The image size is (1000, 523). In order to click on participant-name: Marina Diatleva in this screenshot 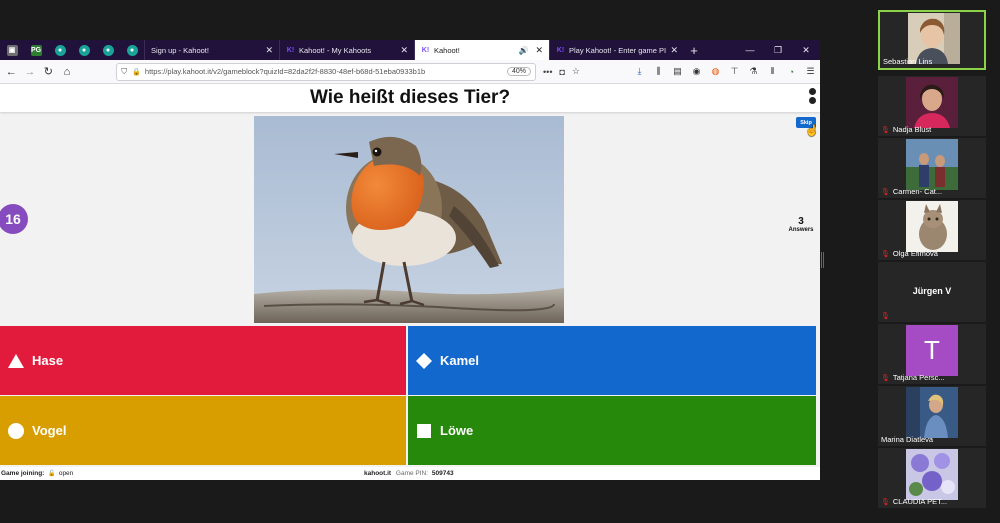, I will do `click(907, 439)`.